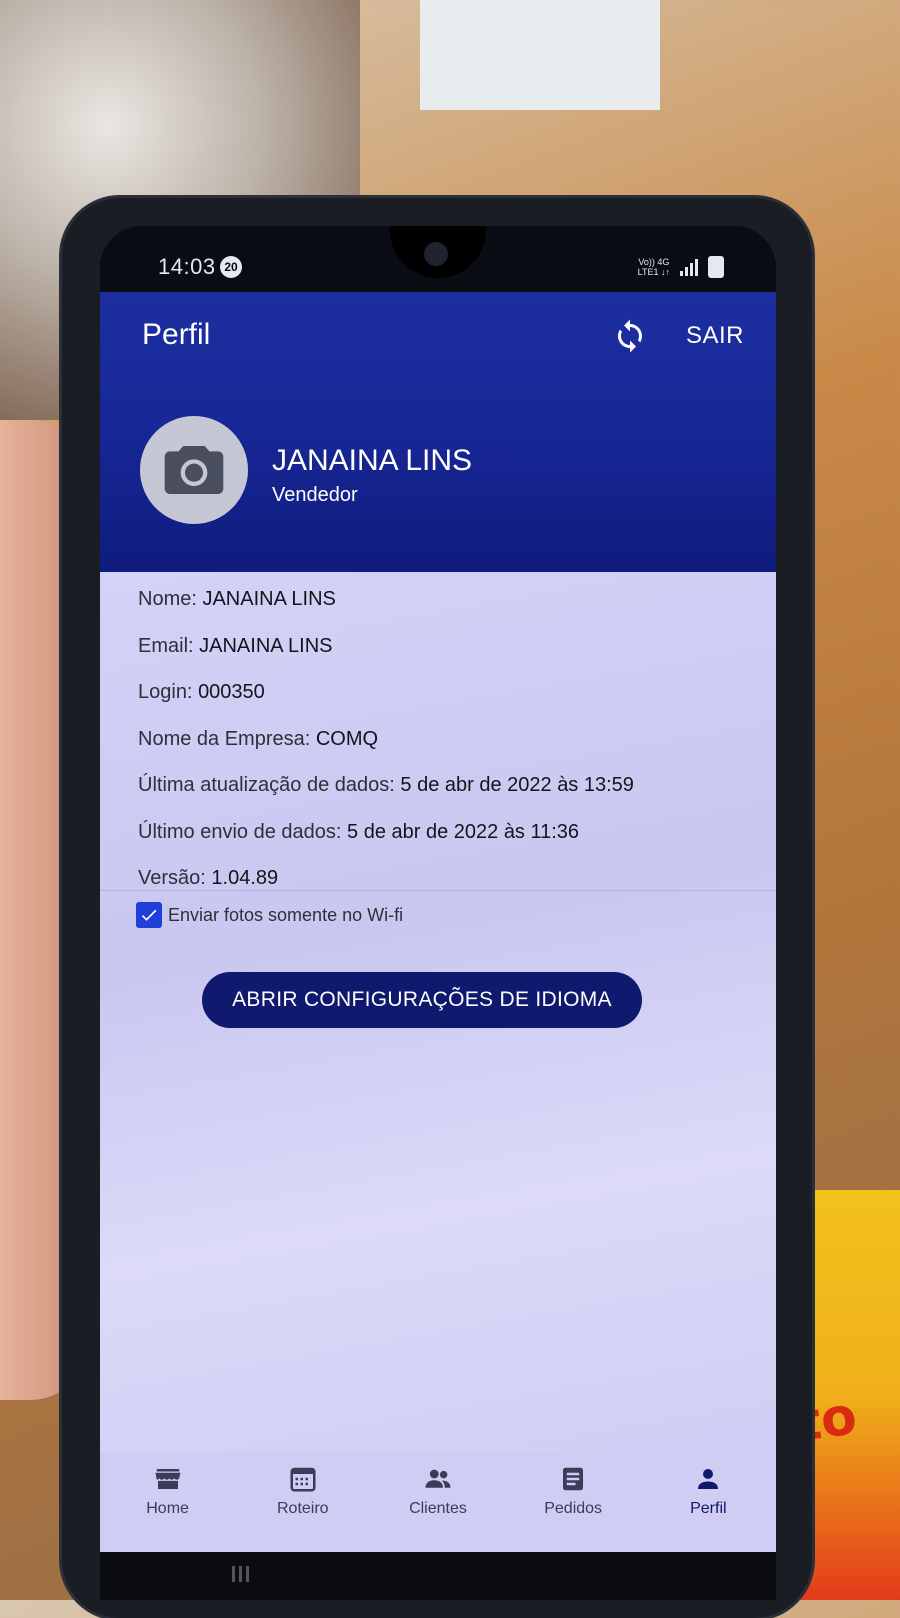 This screenshot has height=1618, width=900. I want to click on nav-item-perfil: Perfil, so click(708, 1491).